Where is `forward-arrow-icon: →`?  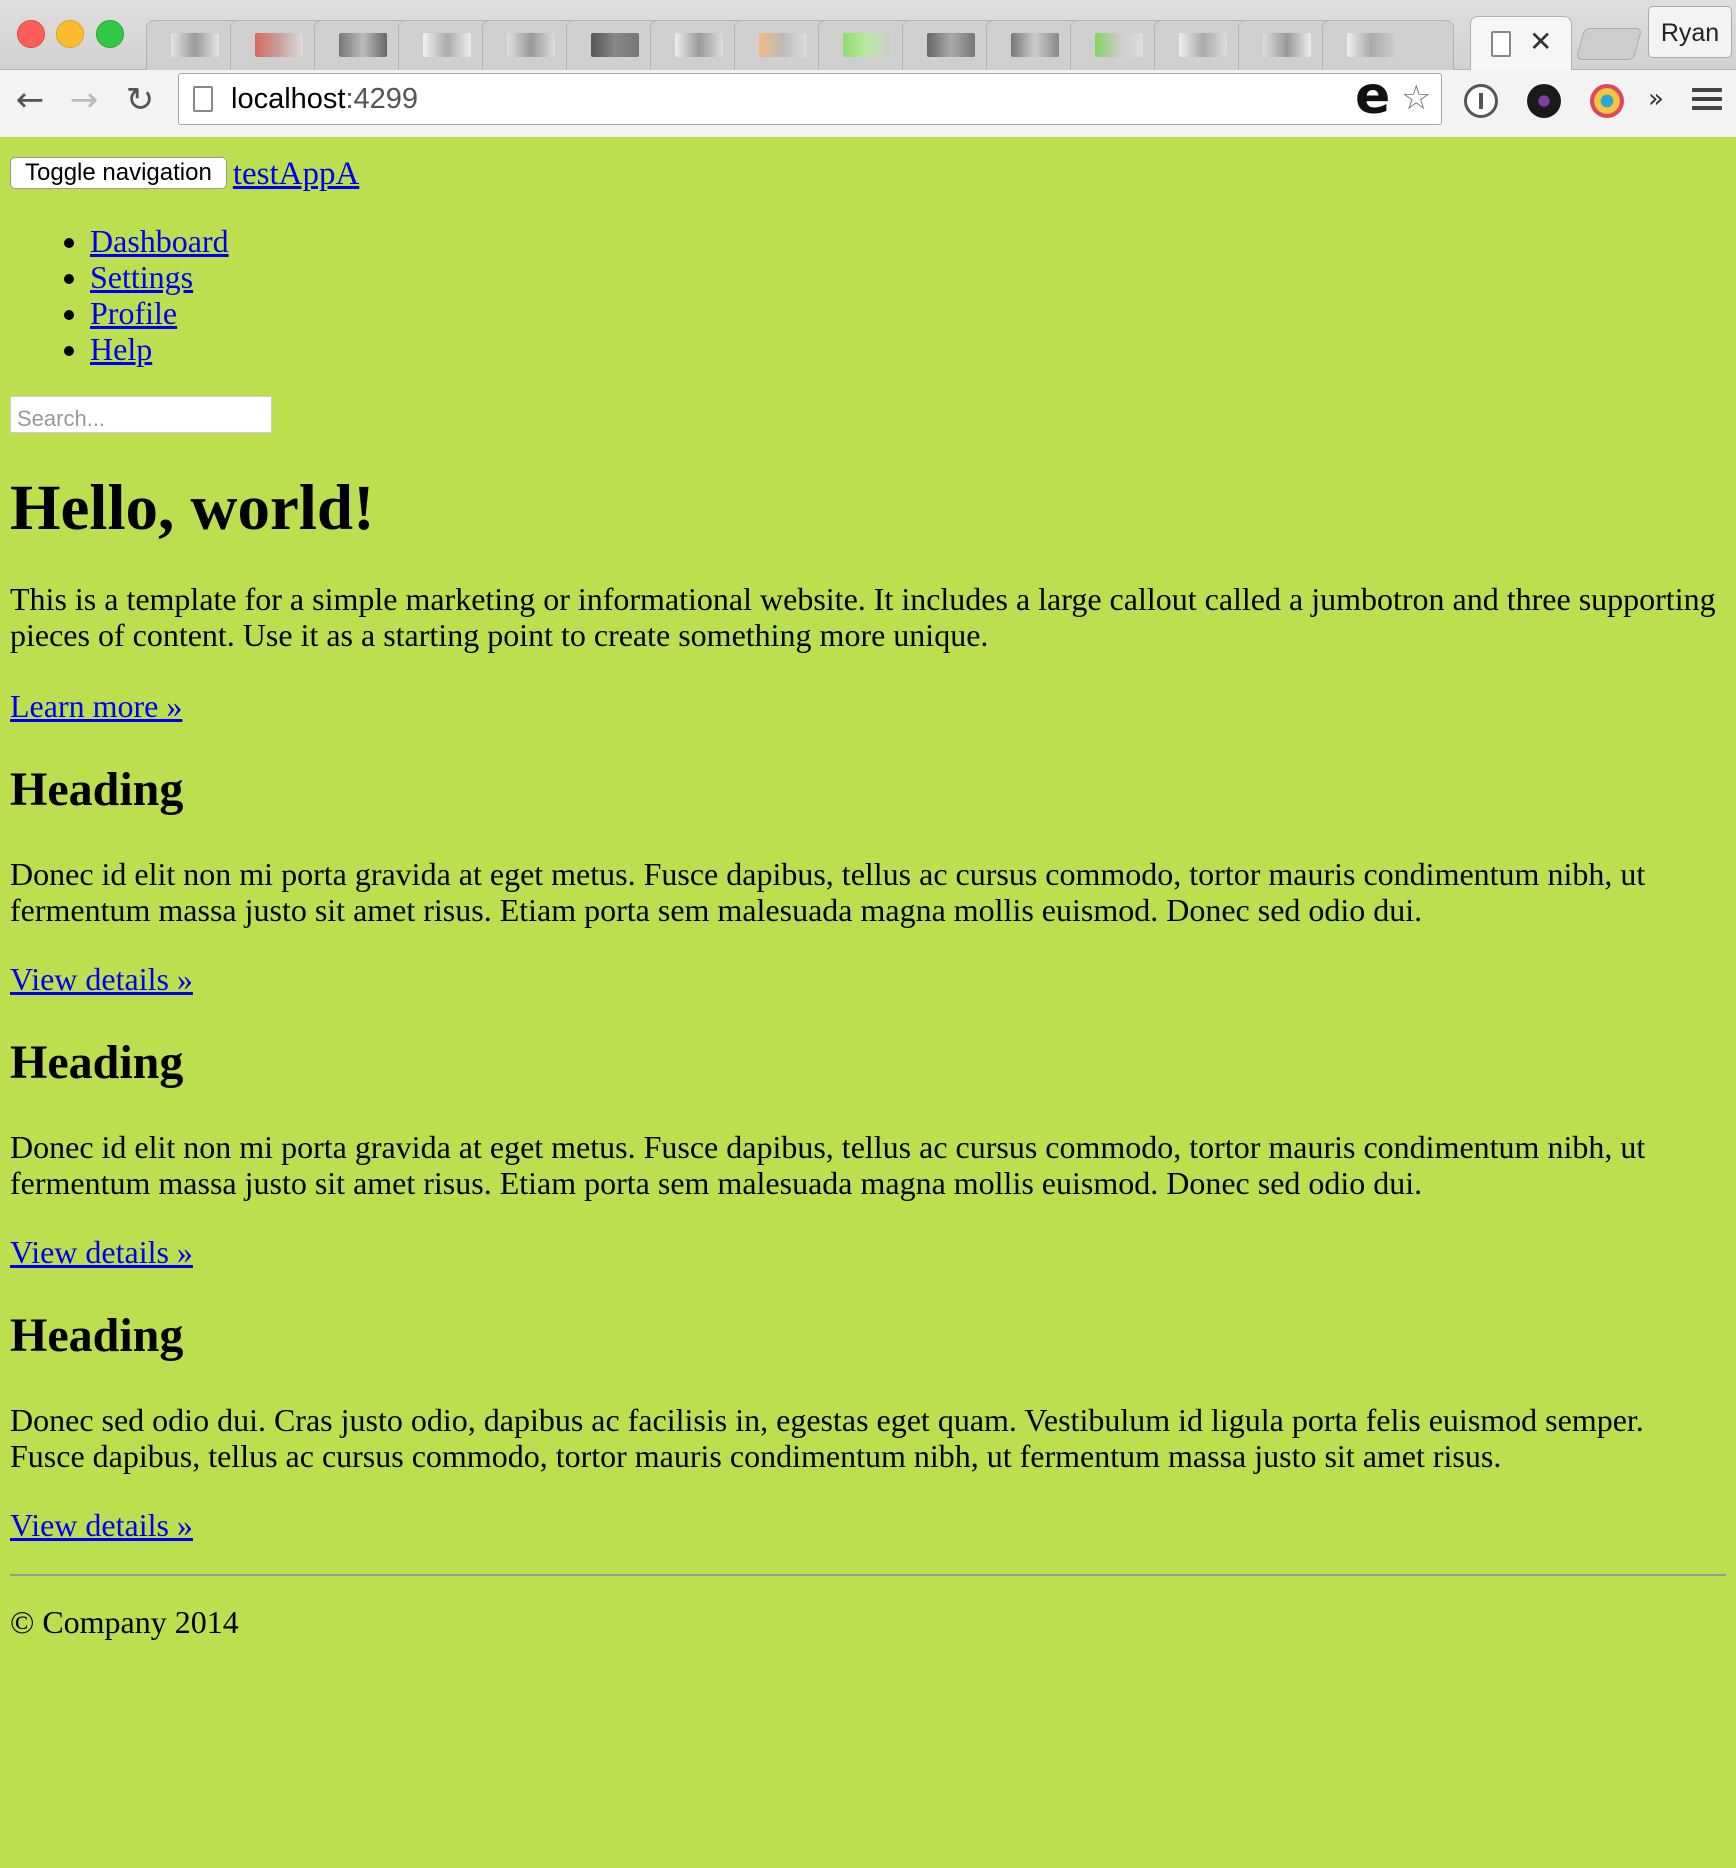 forward-arrow-icon: → is located at coordinates (84, 100).